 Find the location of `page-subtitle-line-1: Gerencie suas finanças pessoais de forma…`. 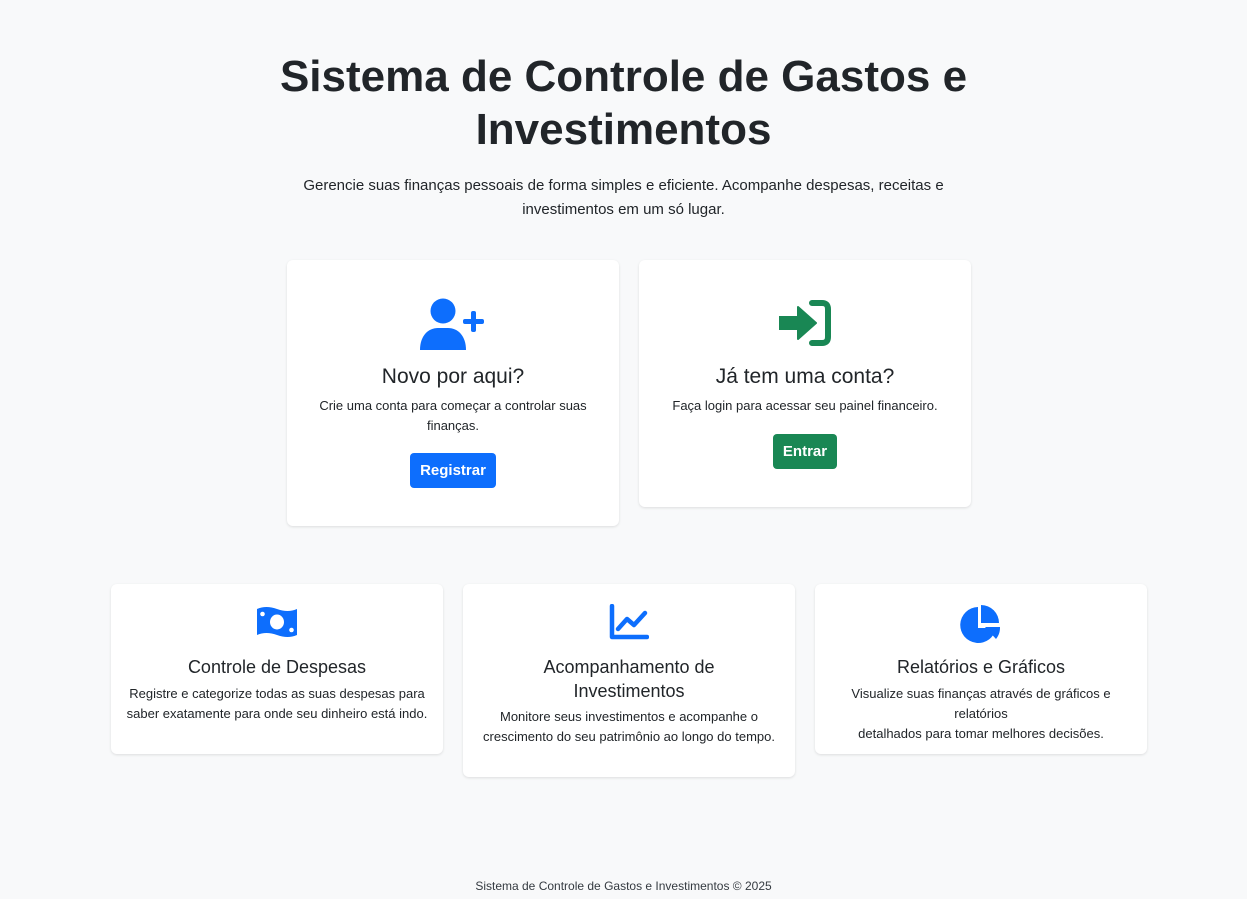

page-subtitle-line-1: Gerencie suas finanças pessoais de forma… is located at coordinates (623, 185).